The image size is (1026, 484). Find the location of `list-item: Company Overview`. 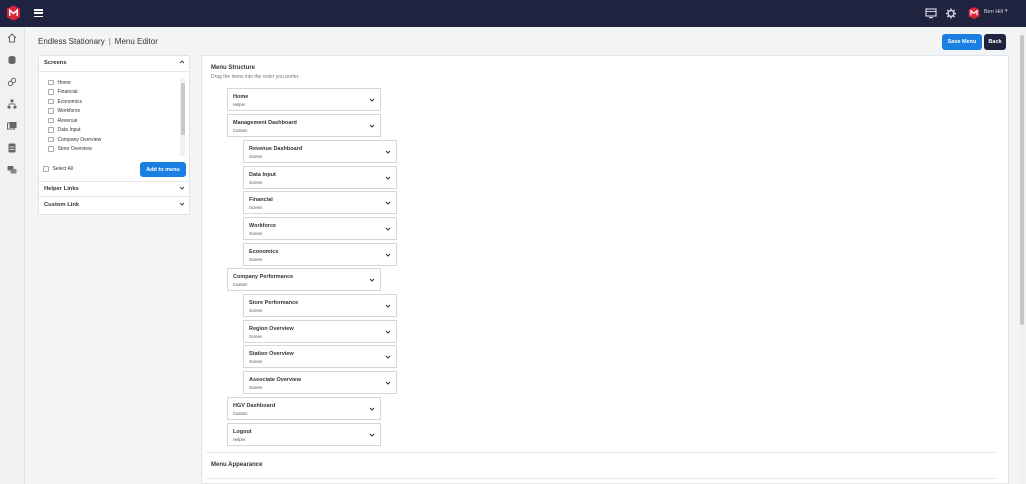

list-item: Company Overview is located at coordinates (74, 139).